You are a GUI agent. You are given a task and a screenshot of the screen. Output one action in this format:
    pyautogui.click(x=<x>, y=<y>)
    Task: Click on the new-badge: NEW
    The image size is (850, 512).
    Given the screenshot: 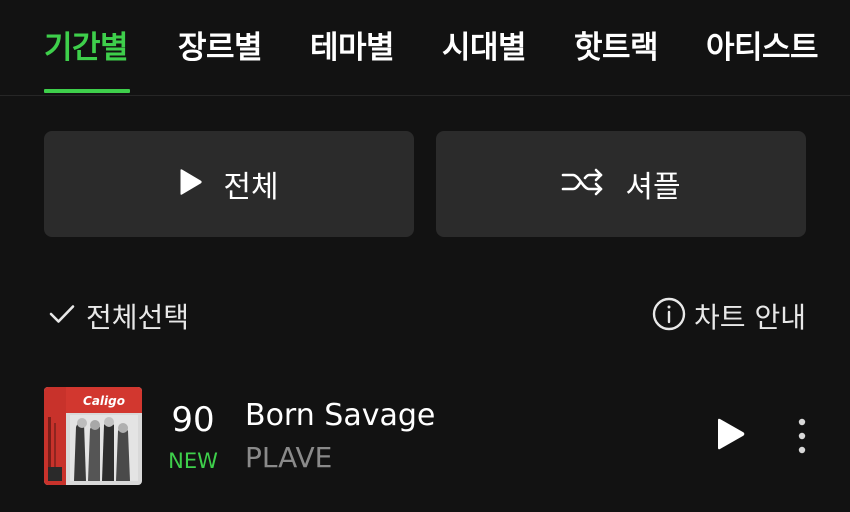 What is the action you would take?
    pyautogui.click(x=193, y=461)
    